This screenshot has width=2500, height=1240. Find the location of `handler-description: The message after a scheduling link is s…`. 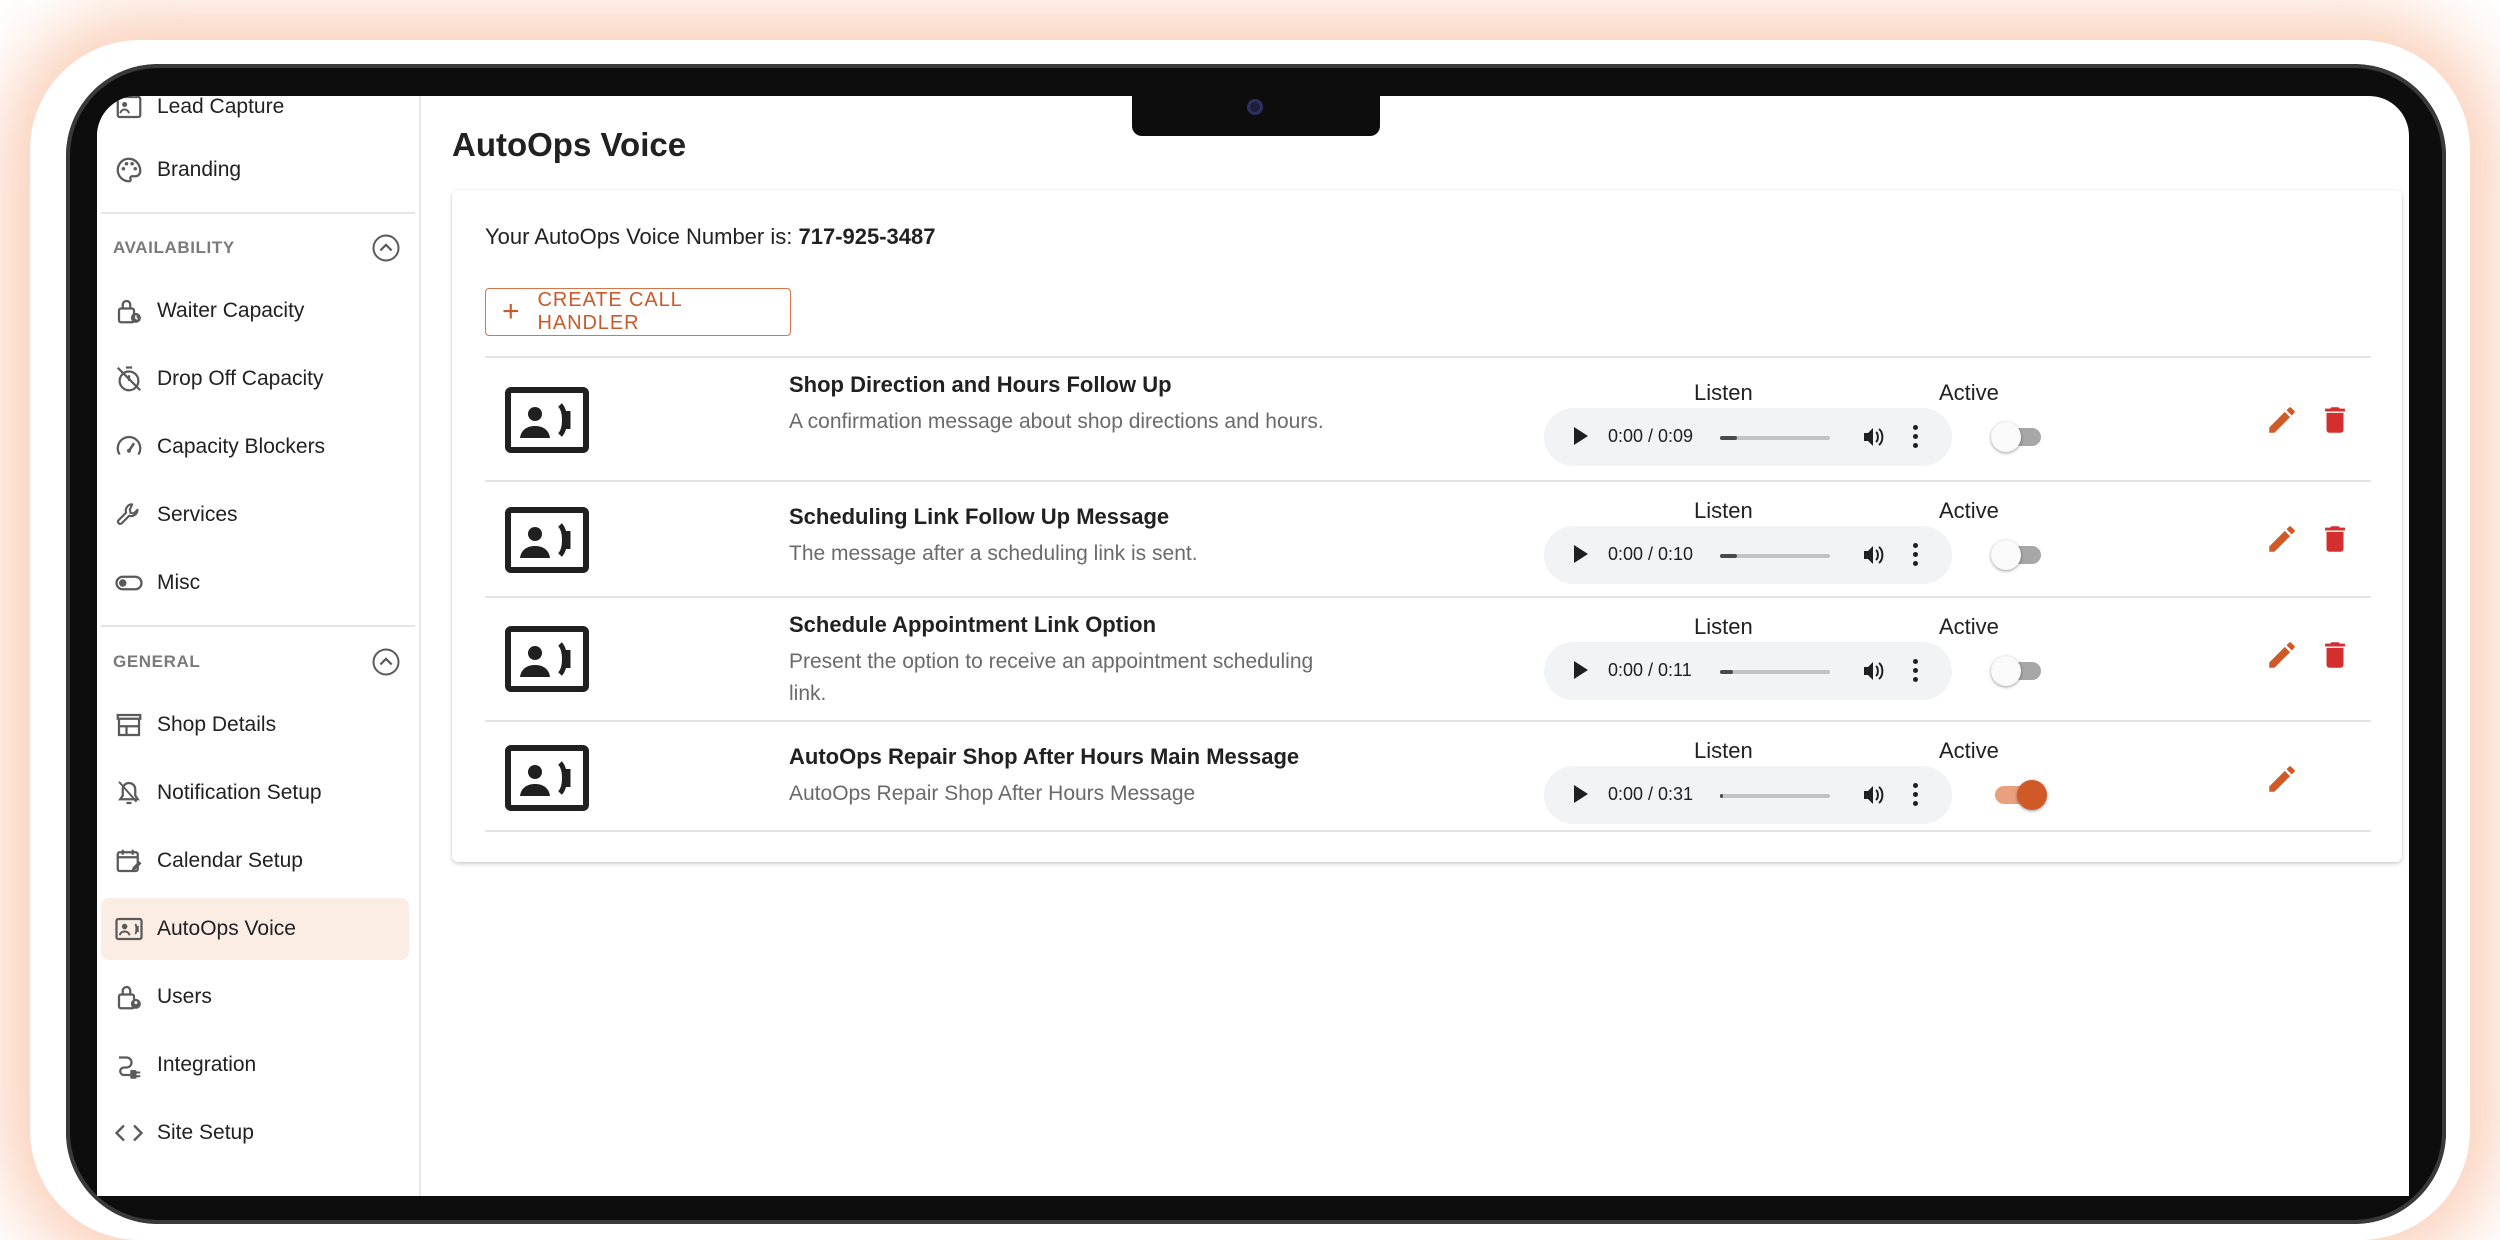

handler-description: The message after a scheduling link is s… is located at coordinates (993, 553).